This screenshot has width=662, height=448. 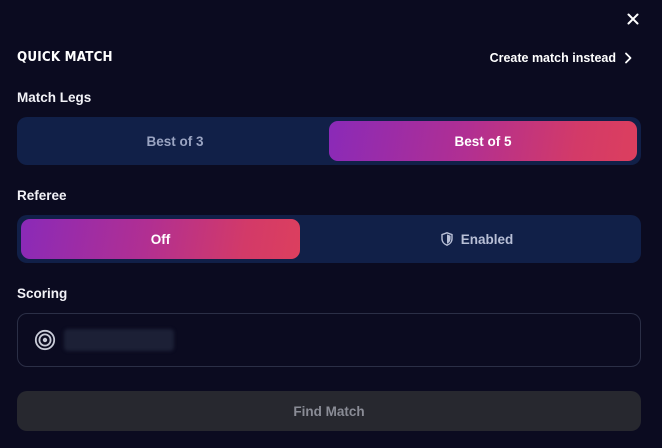 I want to click on referee-option-enabled: Enabled, so click(x=477, y=239).